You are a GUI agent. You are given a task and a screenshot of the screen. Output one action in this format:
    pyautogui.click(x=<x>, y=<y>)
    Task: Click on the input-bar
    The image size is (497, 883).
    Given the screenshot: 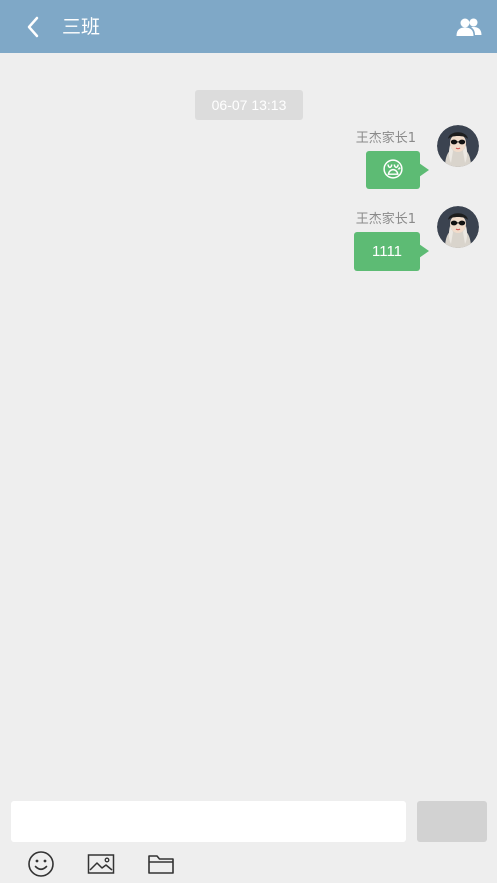 What is the action you would take?
    pyautogui.click(x=248, y=838)
    